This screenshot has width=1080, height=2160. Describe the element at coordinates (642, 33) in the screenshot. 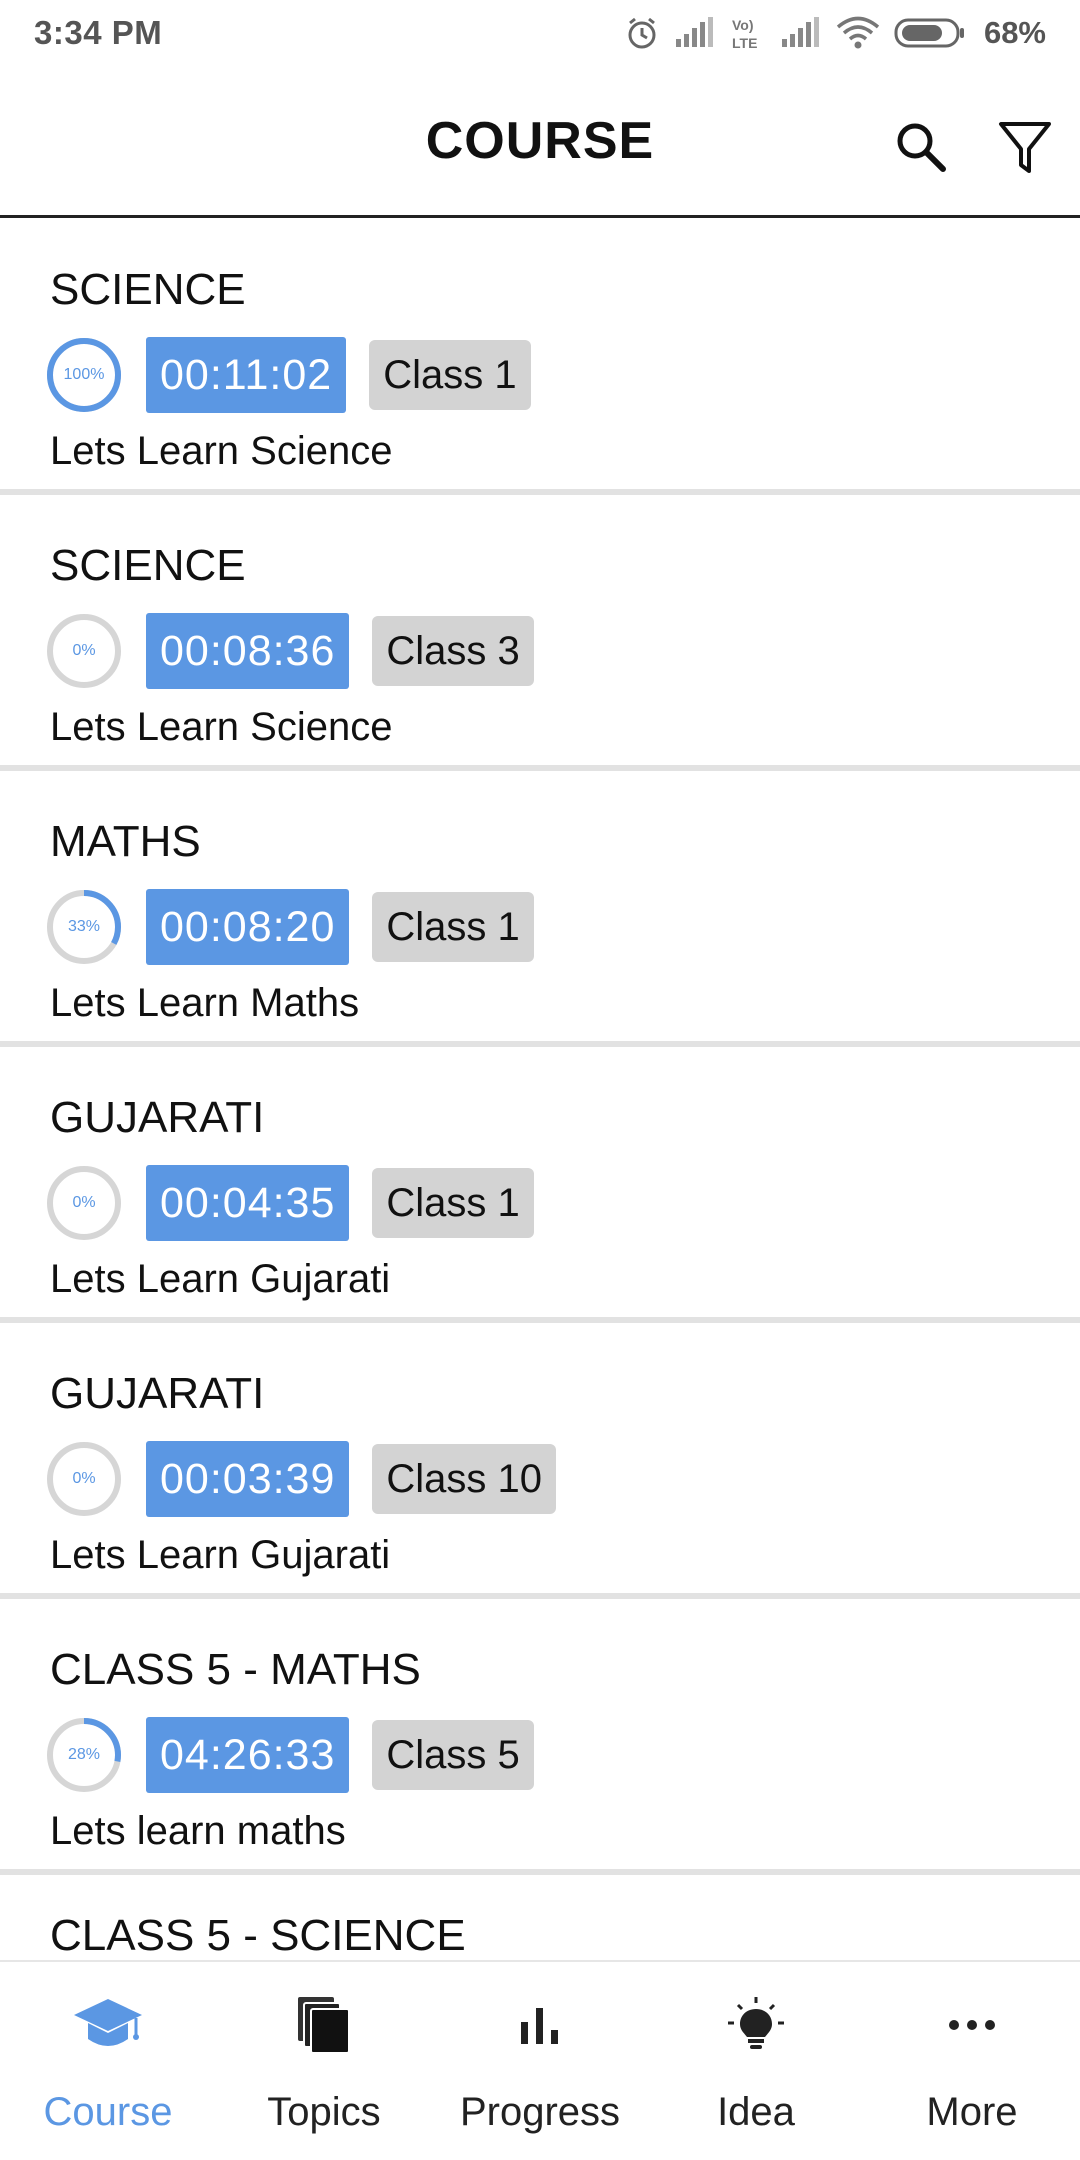

I see `alarm-icon` at that location.